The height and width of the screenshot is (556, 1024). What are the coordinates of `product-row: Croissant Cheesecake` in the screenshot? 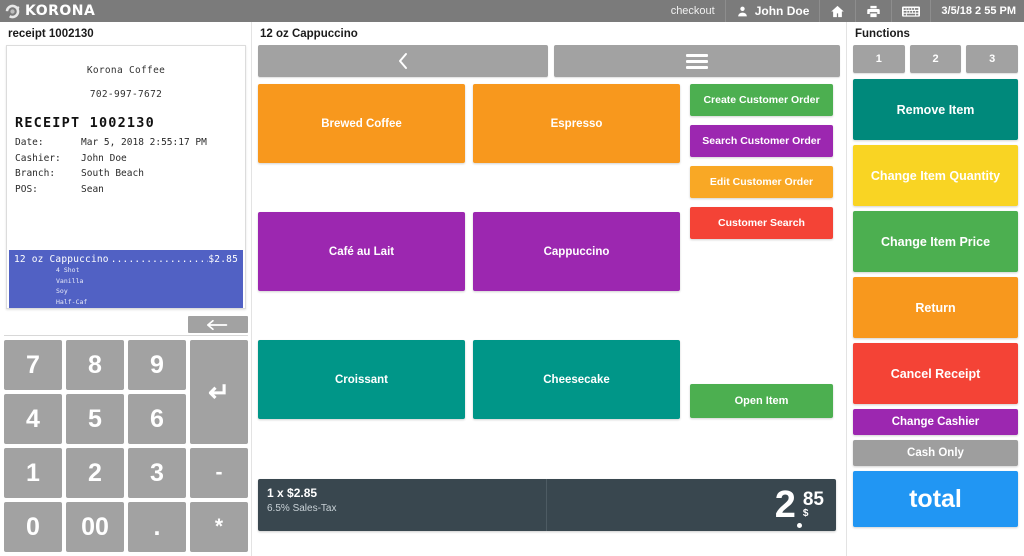 It's located at (469, 379).